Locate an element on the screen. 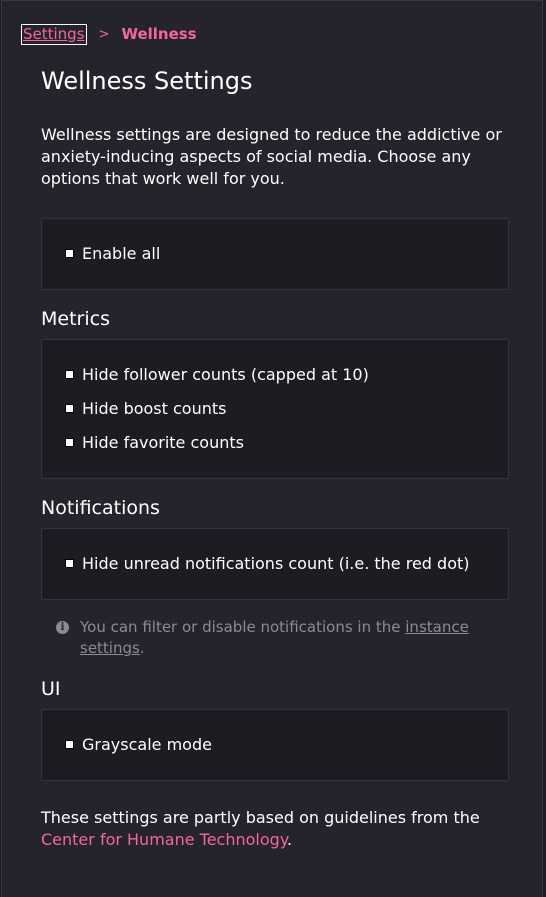  page-title: Wellness Settings is located at coordinates (147, 81).